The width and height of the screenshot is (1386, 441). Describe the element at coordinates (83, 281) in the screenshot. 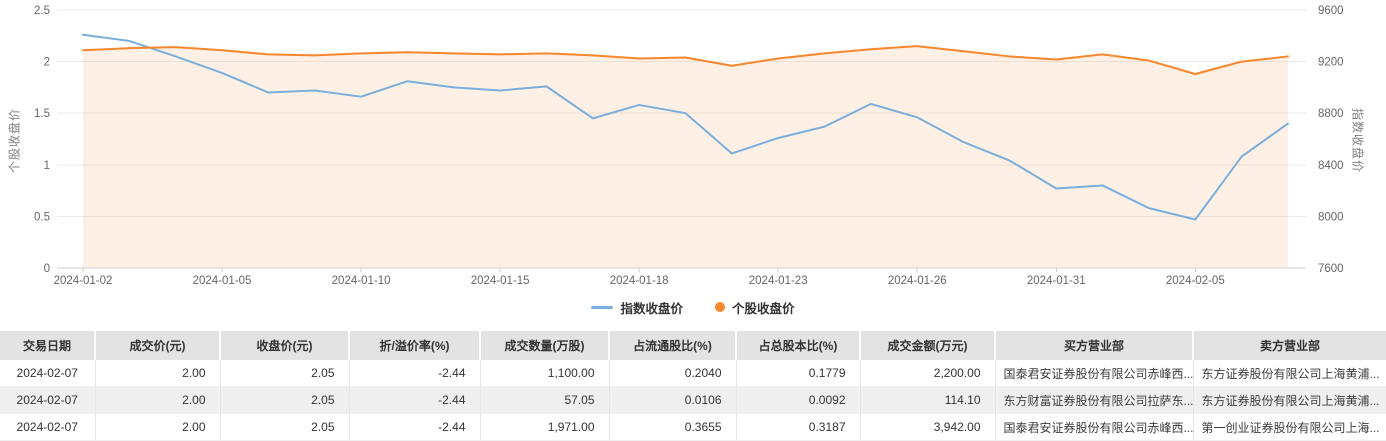

I see `x-axis-tick-label: 2024-01-02` at that location.